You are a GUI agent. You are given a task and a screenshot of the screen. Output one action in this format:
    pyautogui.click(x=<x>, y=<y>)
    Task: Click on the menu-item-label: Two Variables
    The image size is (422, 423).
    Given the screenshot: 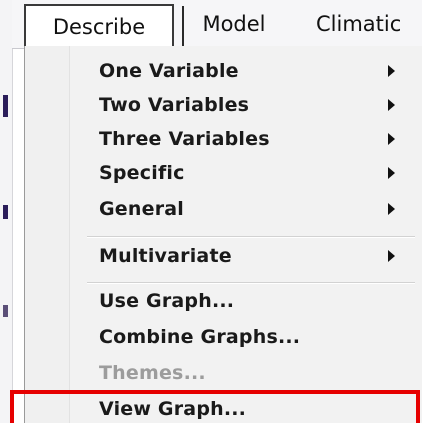 What is the action you would take?
    pyautogui.click(x=174, y=105)
    